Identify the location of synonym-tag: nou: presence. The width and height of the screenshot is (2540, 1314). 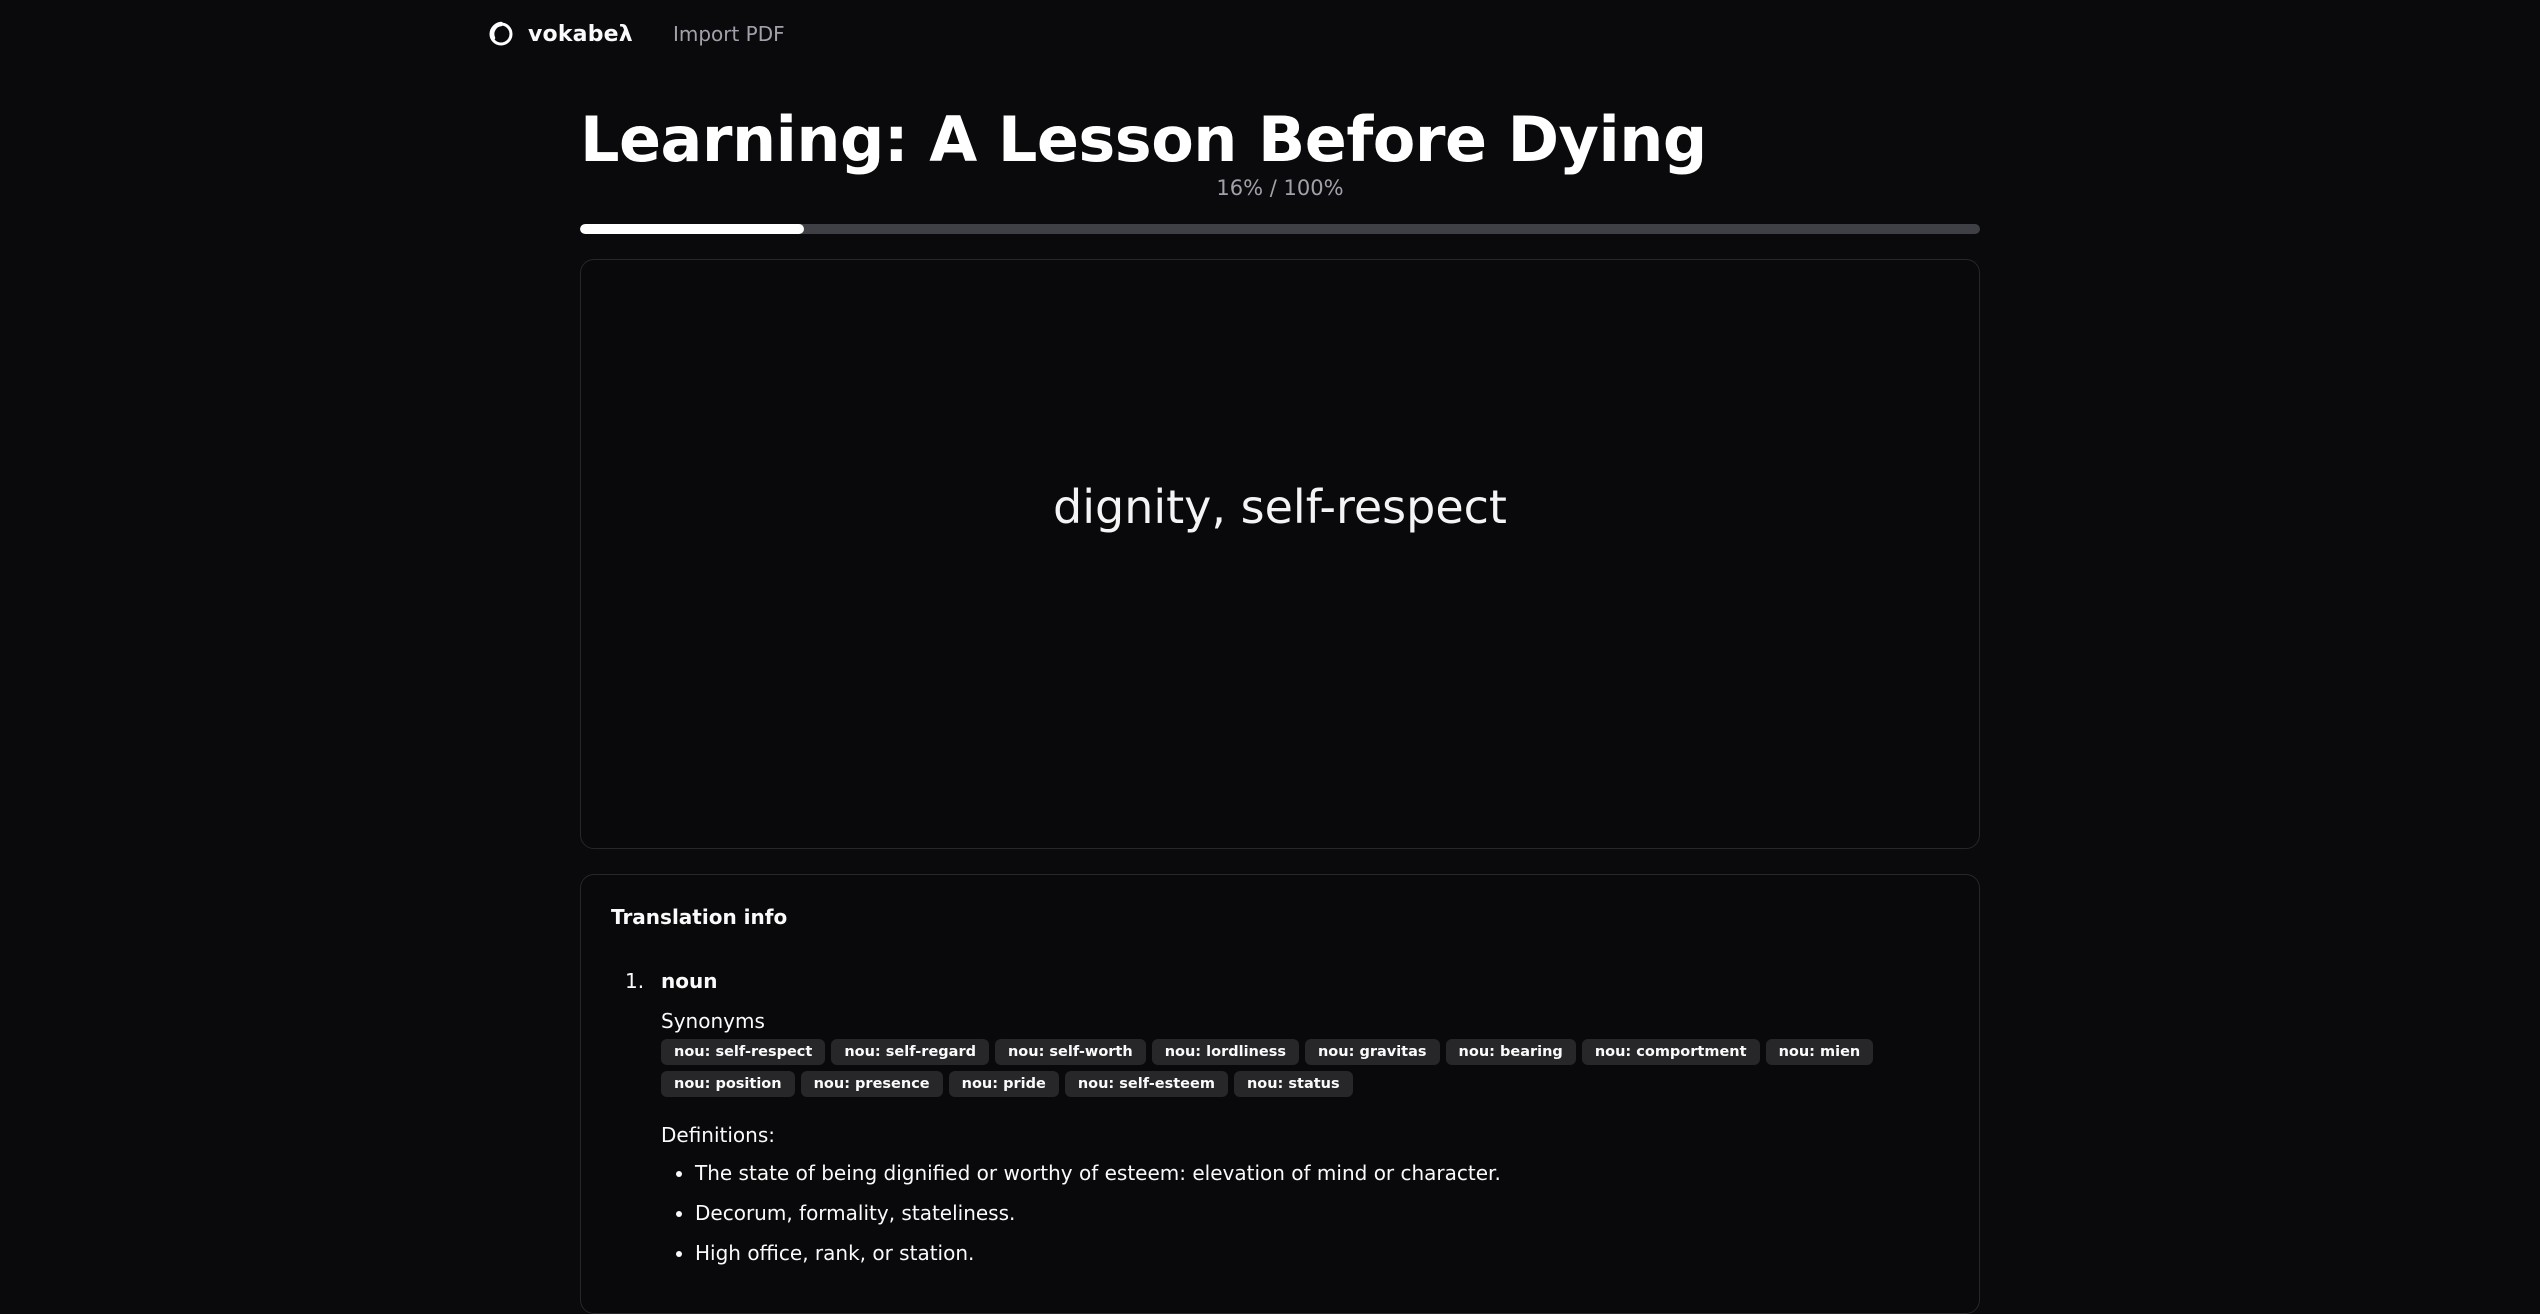
(871, 1084).